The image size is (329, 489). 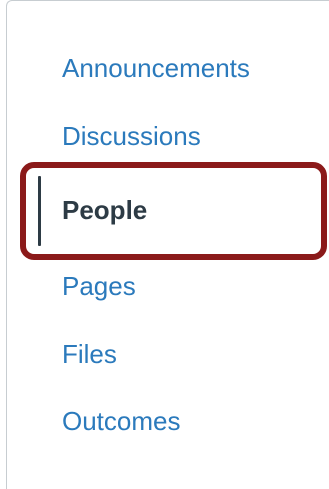 I want to click on nav-link-announcements: Announcements, so click(x=156, y=68).